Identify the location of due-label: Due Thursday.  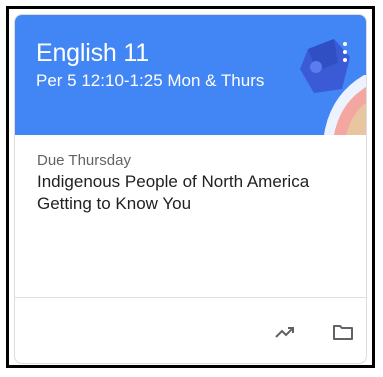
(84, 160).